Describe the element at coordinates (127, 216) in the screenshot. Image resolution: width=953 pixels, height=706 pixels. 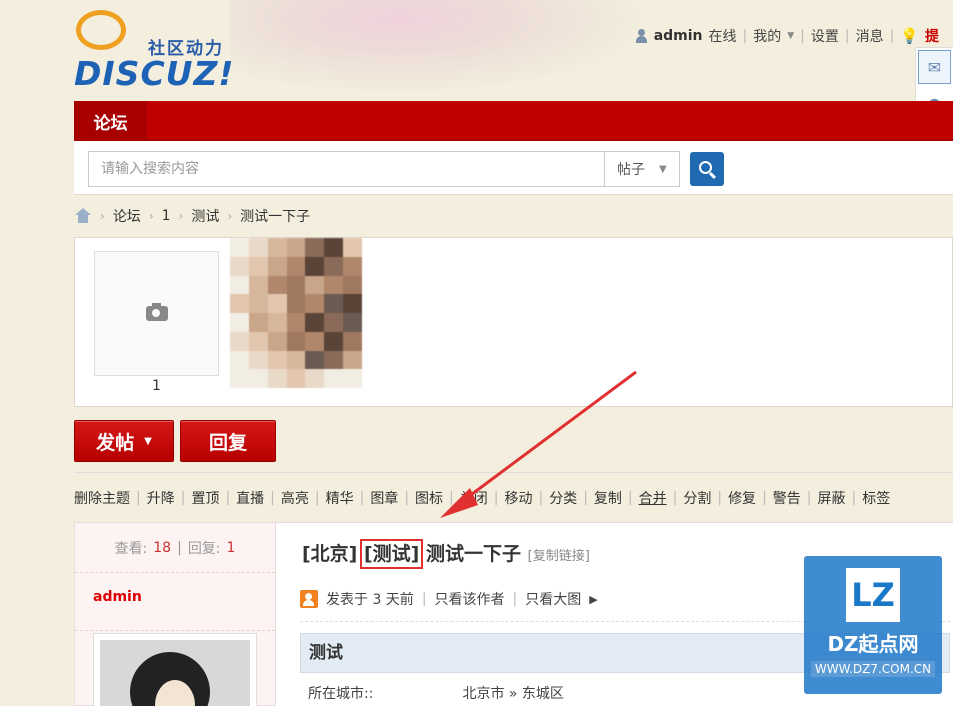
I see `breadcrumb-item: 论坛` at that location.